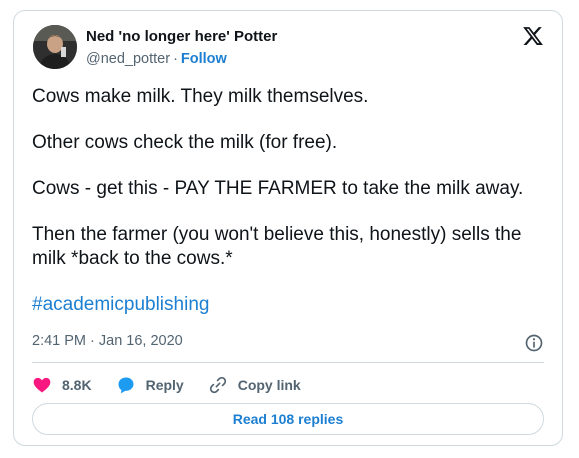  What do you see at coordinates (107, 341) in the screenshot?
I see `tweet-timestamp: 2:41 PM · Jan 16, 2020` at bounding box center [107, 341].